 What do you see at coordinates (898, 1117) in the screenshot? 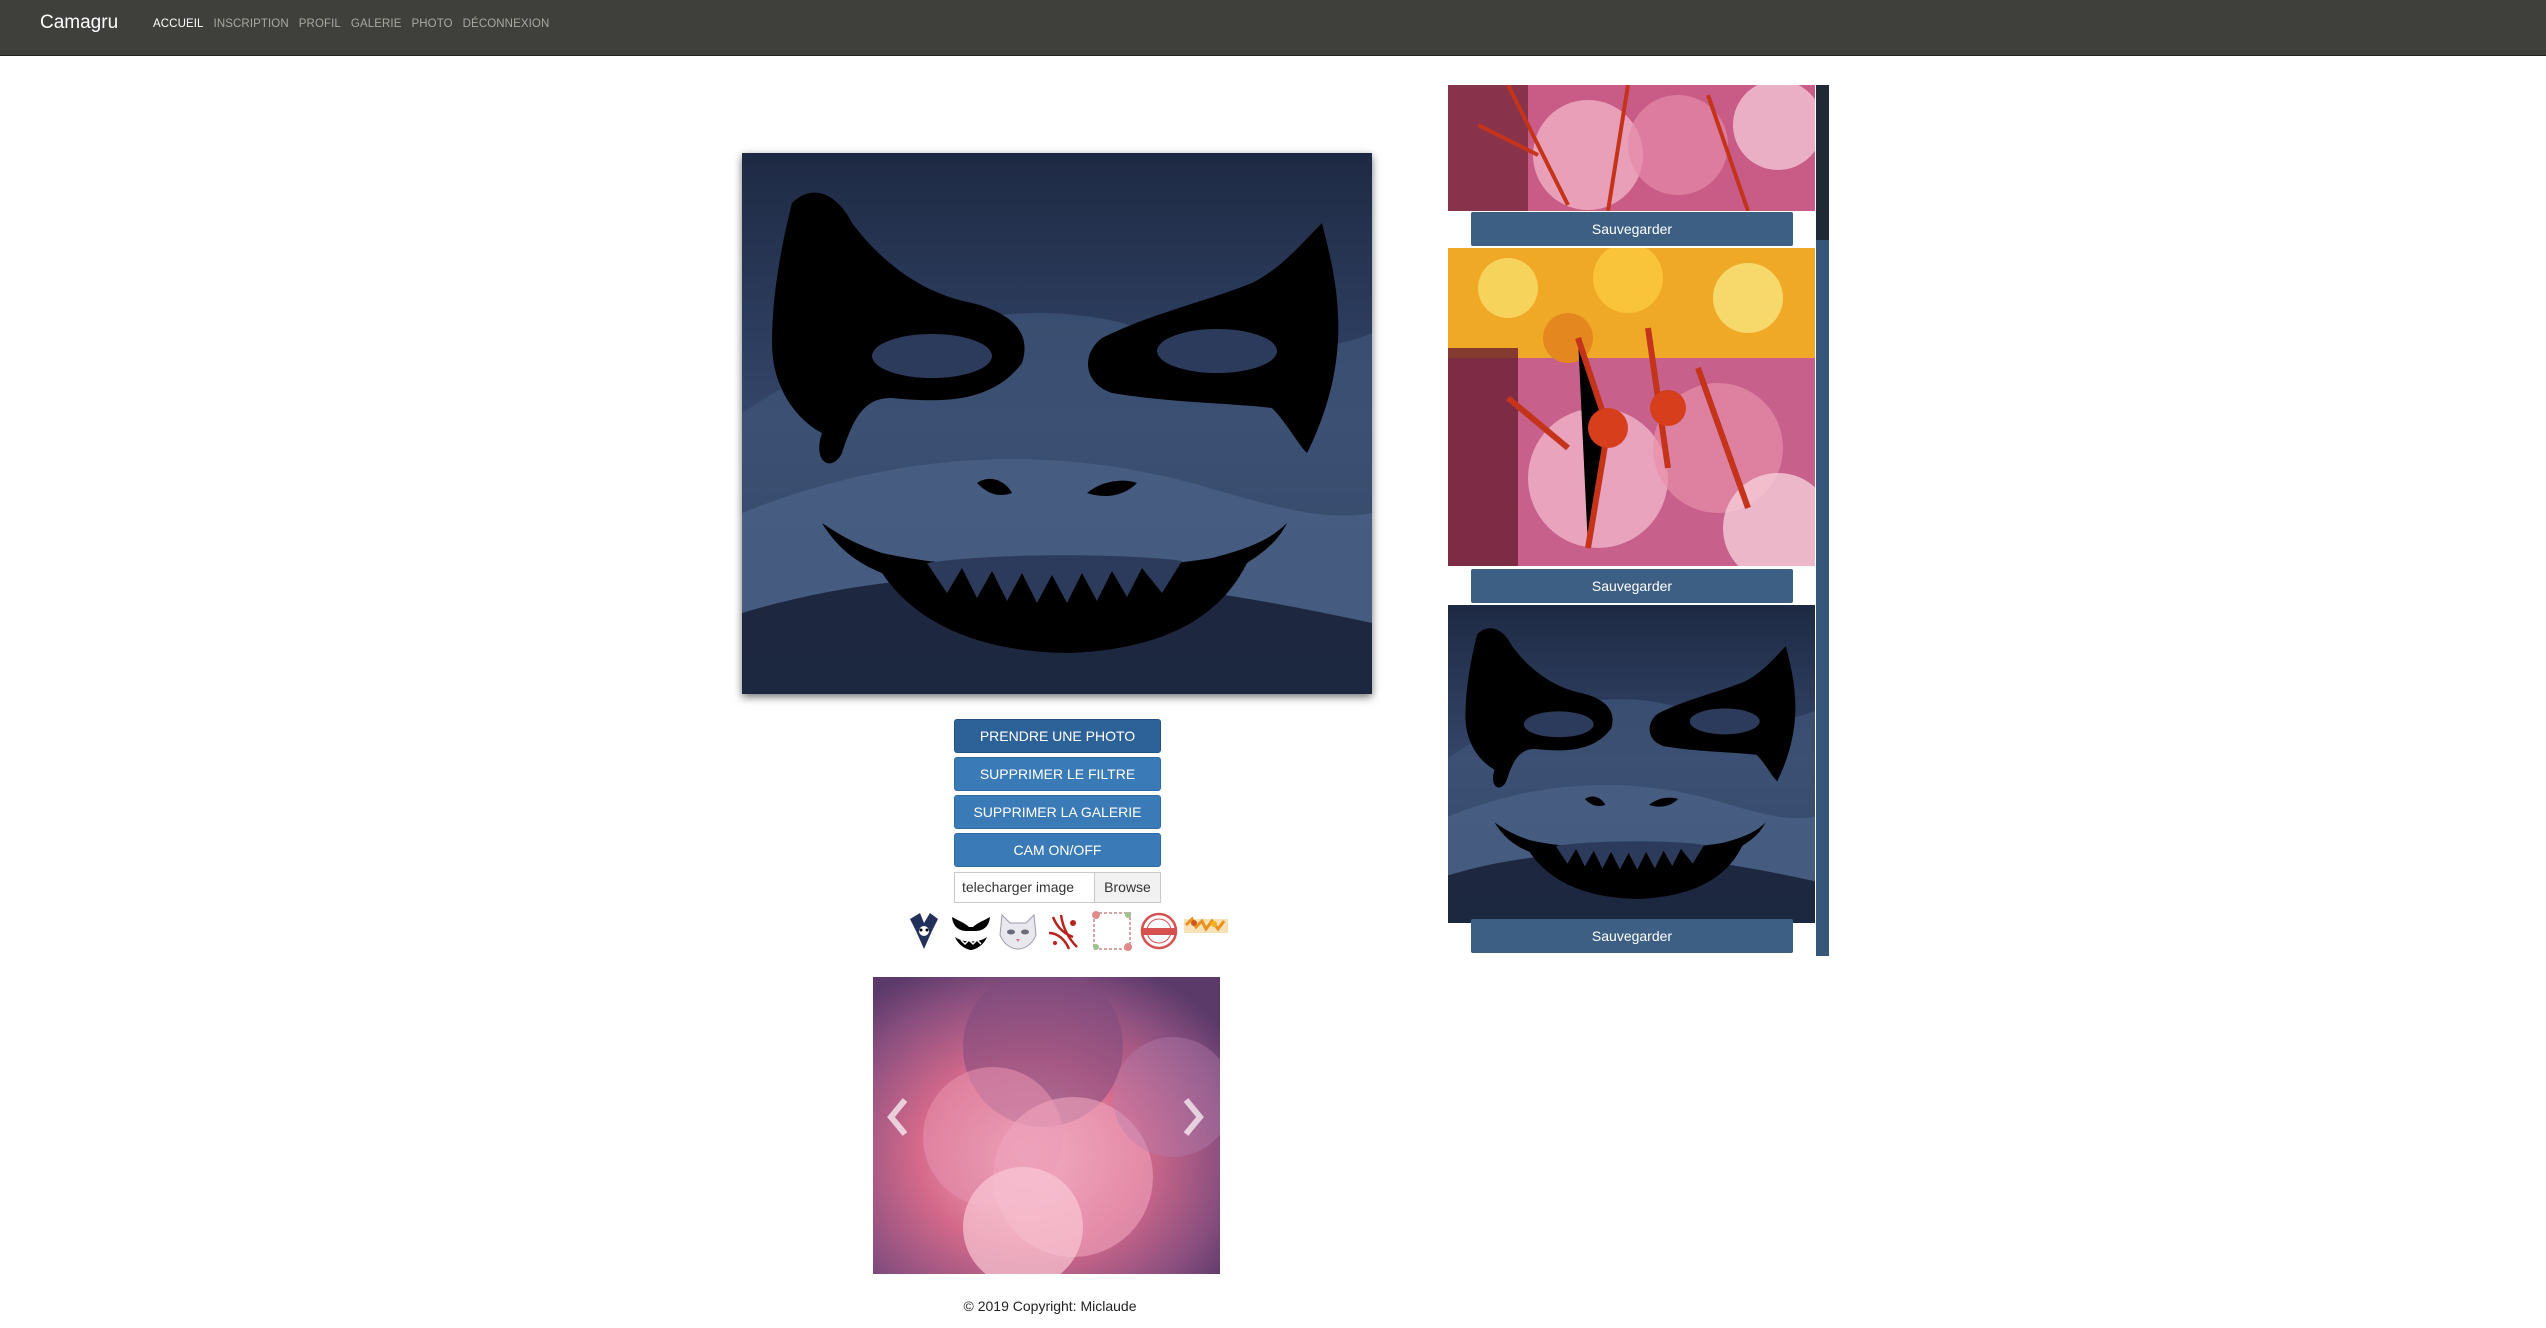
I see `carousel-prev-icon` at bounding box center [898, 1117].